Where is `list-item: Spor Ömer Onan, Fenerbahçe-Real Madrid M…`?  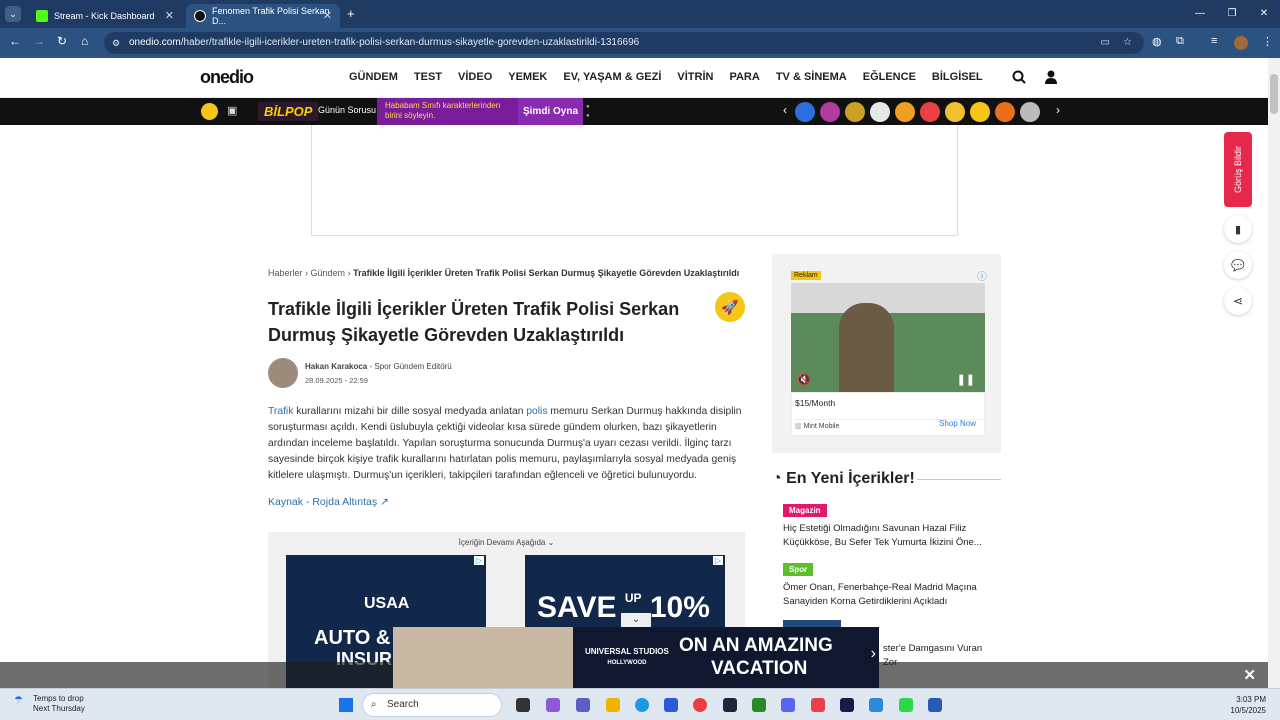
list-item: Spor Ömer Onan, Fenerbahçe-Real Madrid M… is located at coordinates (890, 585).